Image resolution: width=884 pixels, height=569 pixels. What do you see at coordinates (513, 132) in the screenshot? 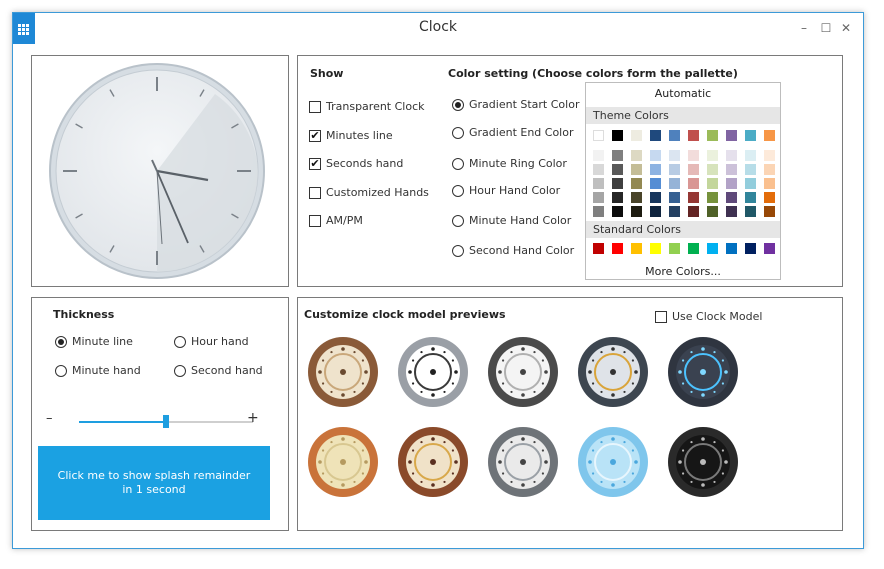
I see `color-option-gradient-end: Gradient End Color` at bounding box center [513, 132].